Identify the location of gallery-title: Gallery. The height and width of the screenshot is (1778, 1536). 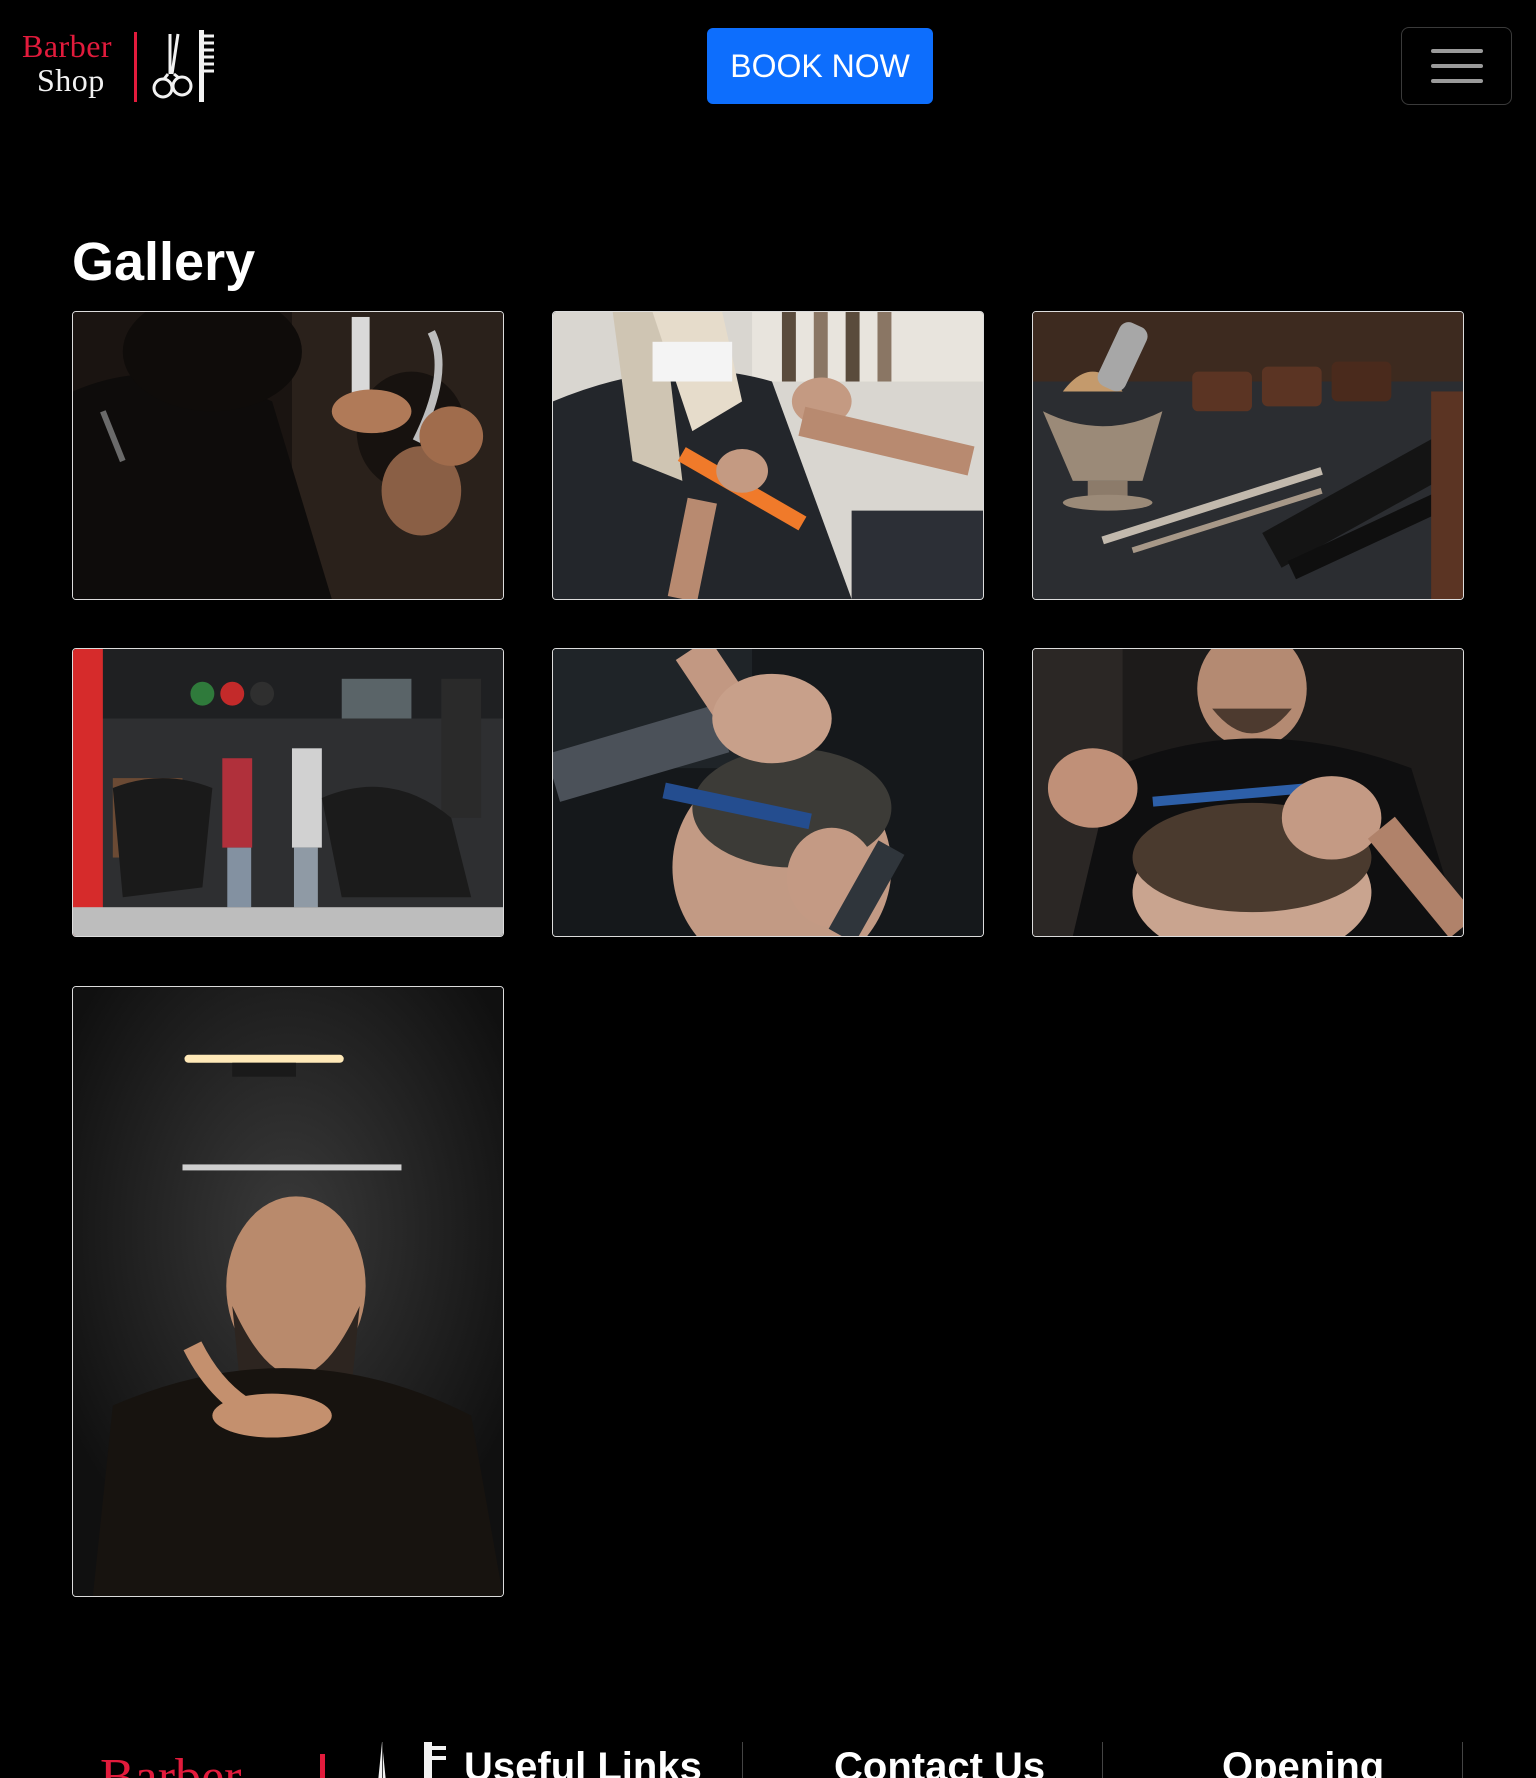
(164, 262).